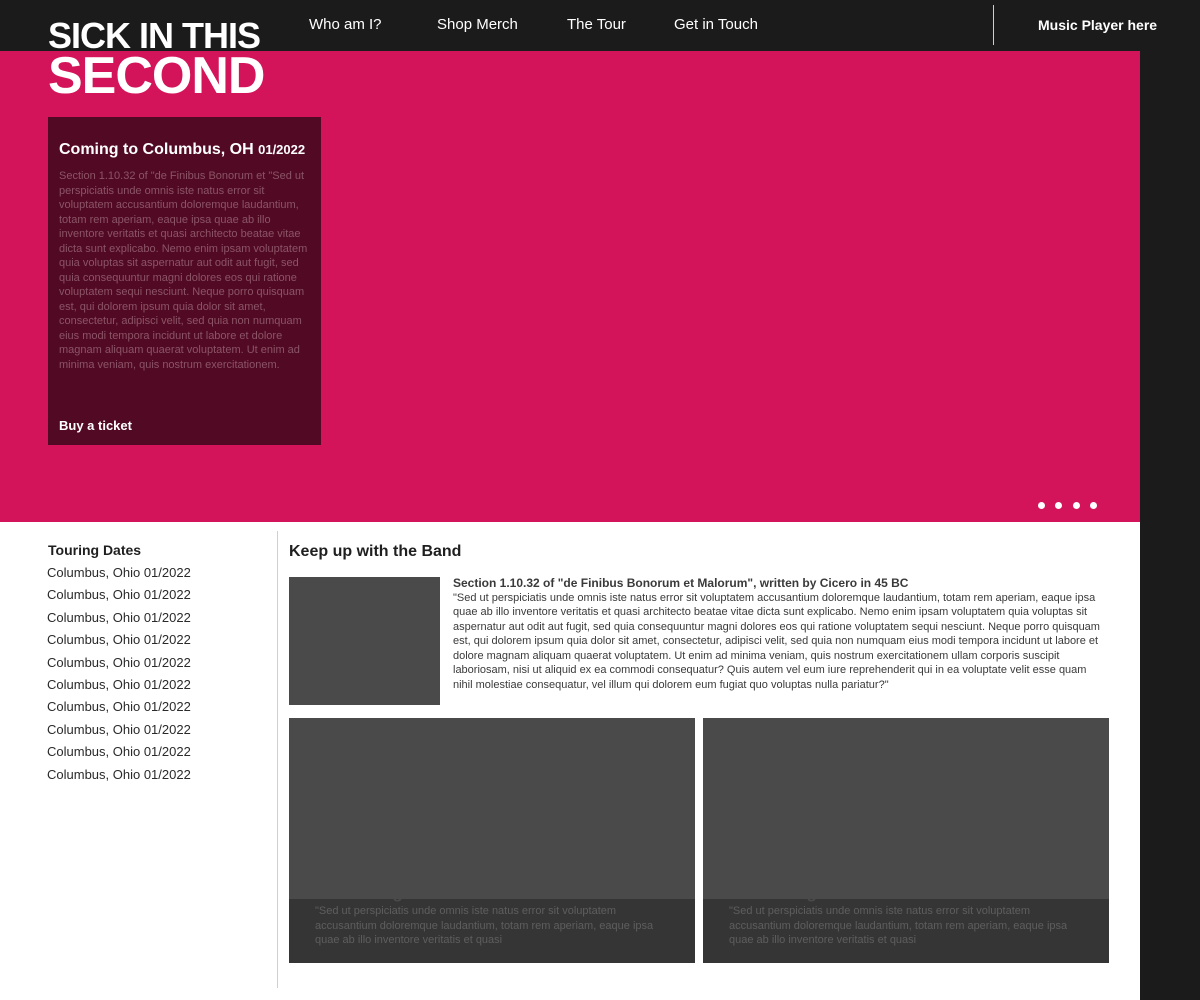 The height and width of the screenshot is (1000, 1200). Describe the element at coordinates (359, 892) in the screenshot. I see `card-title: Something` at that location.